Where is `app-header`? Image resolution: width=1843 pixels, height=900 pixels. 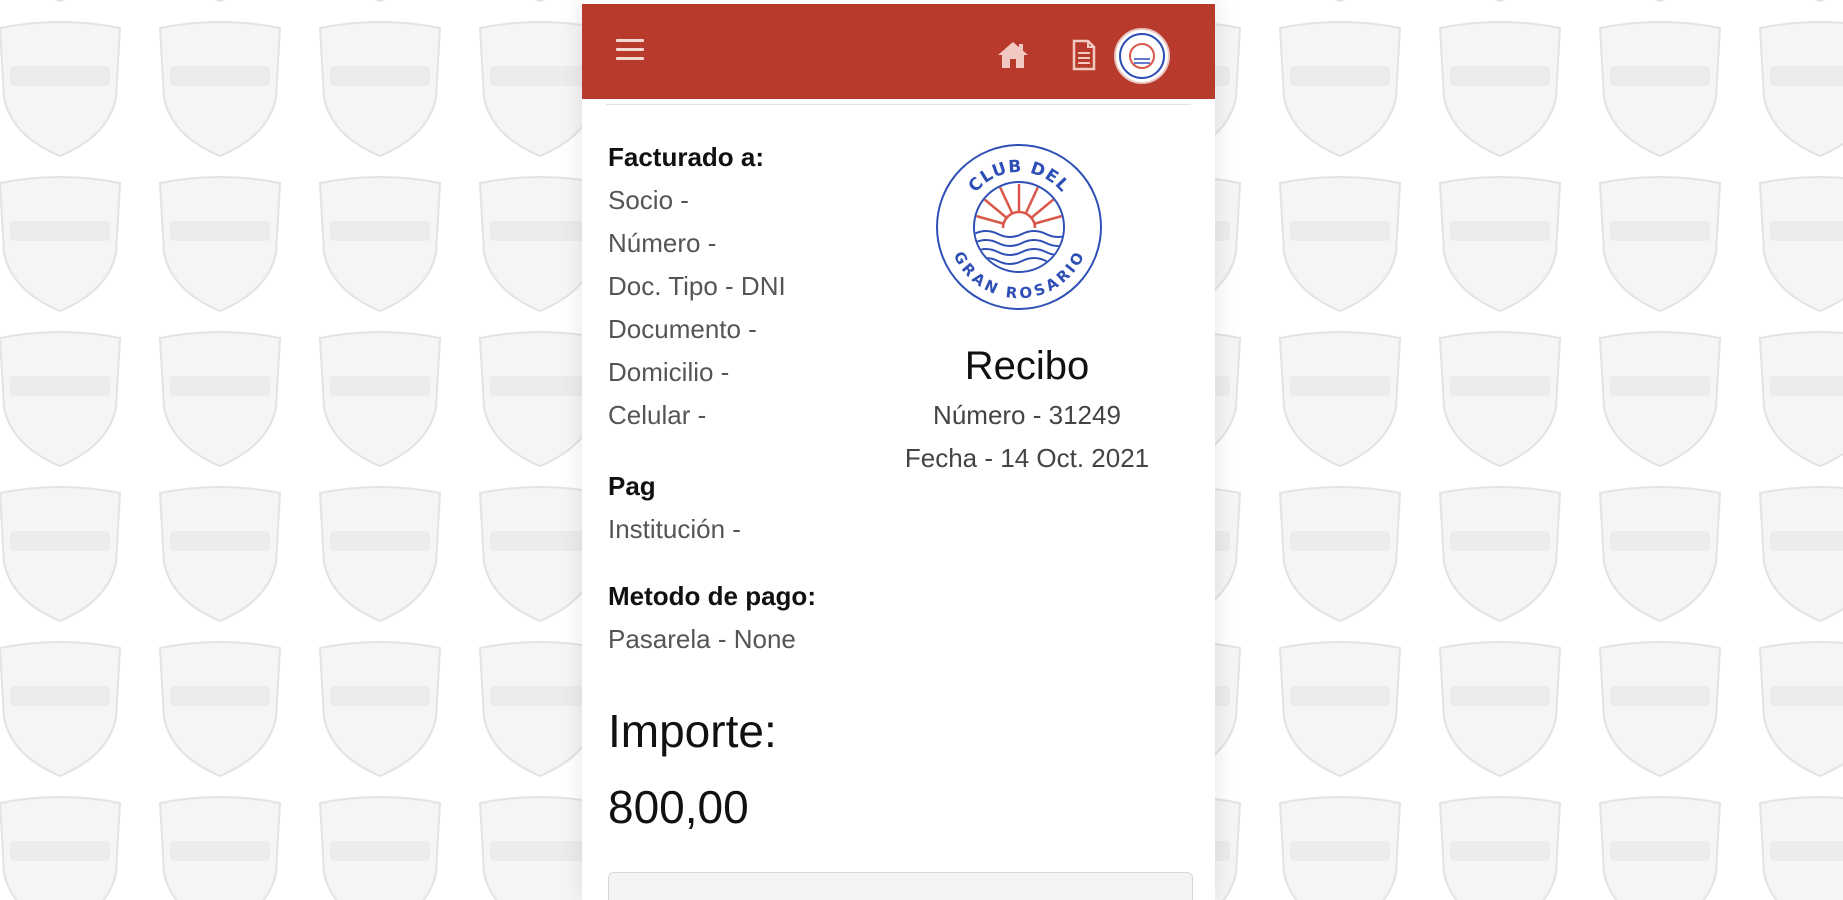
app-header is located at coordinates (898, 51).